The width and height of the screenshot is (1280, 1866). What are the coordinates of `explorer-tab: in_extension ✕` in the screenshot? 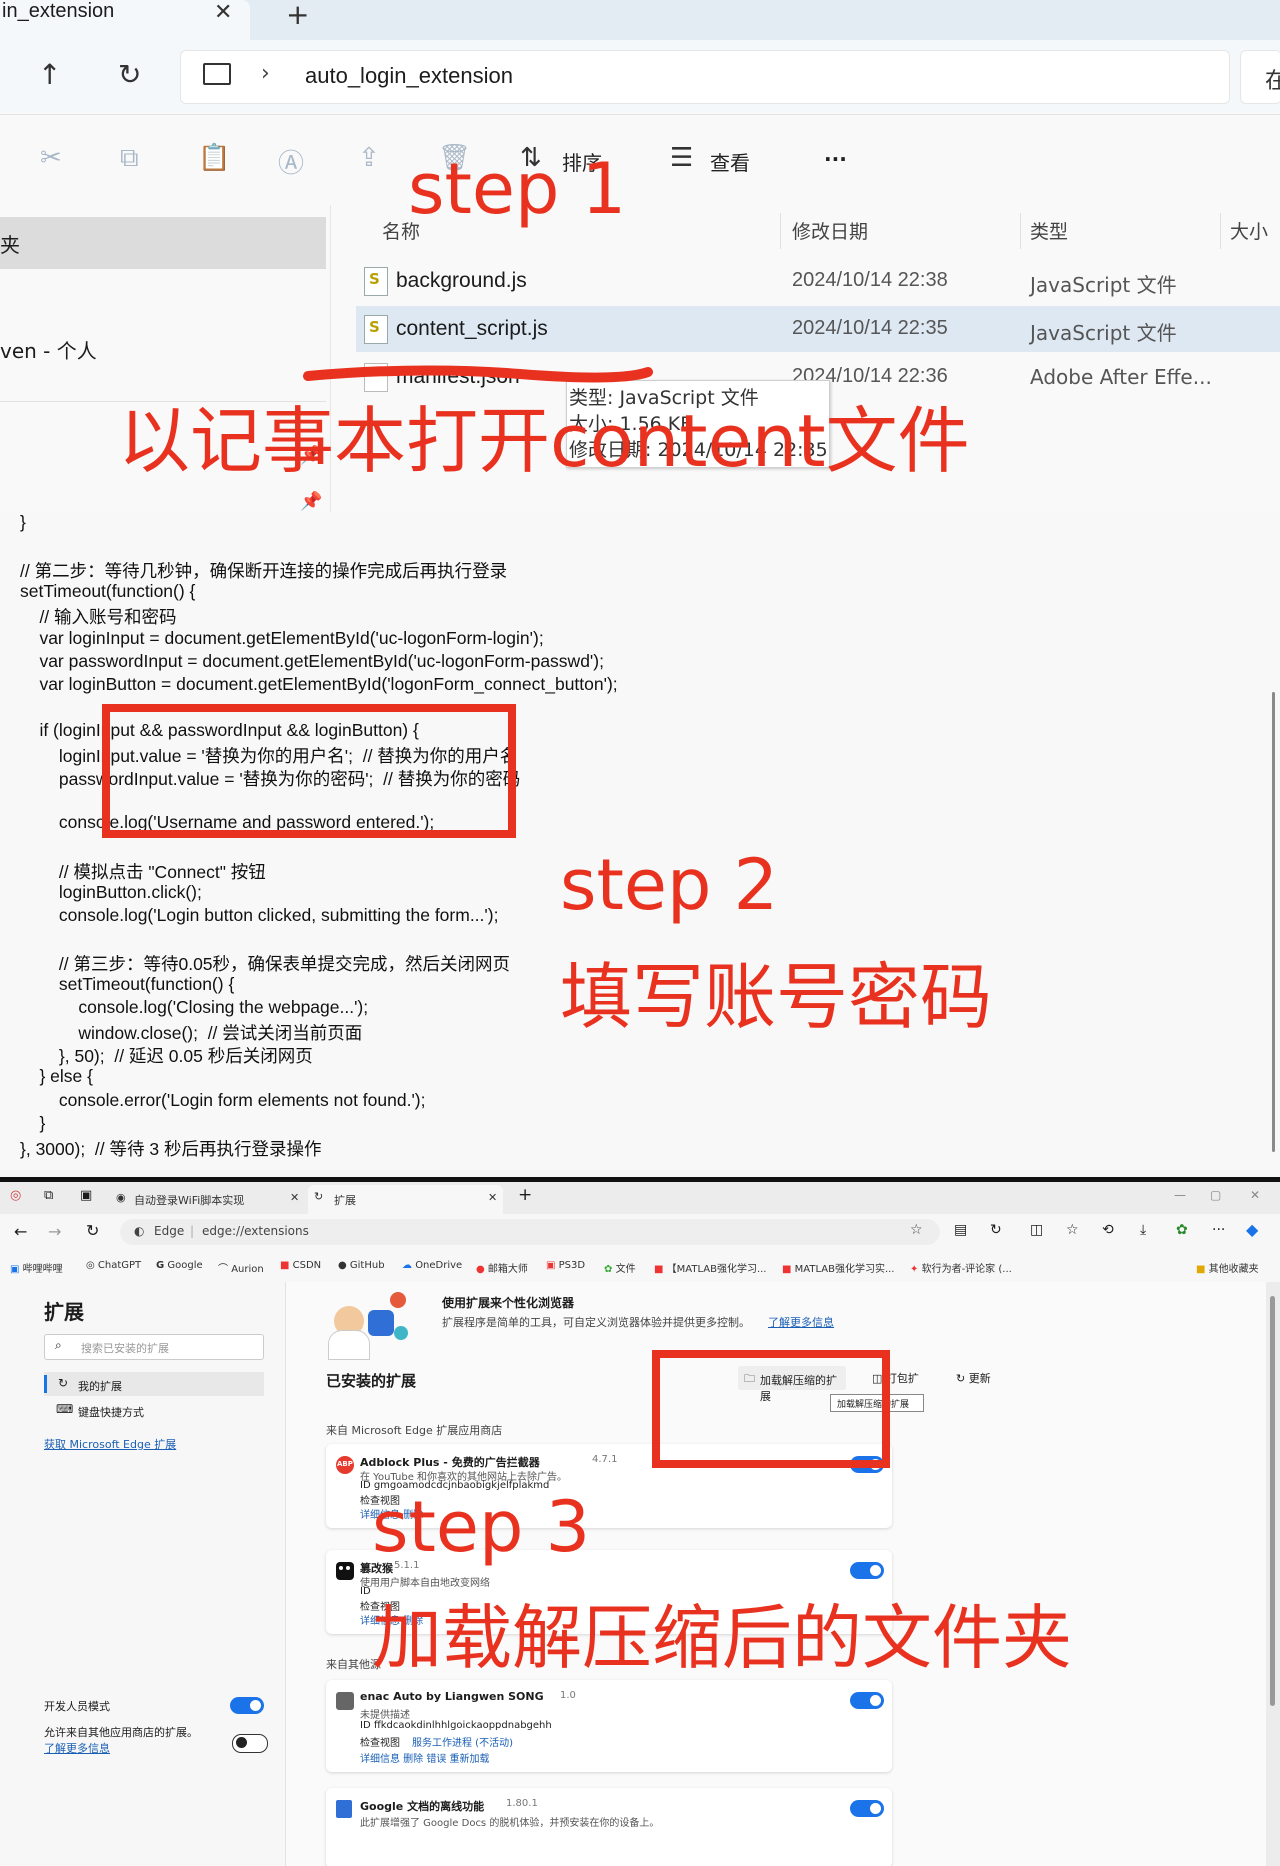 It's located at (125, 20).